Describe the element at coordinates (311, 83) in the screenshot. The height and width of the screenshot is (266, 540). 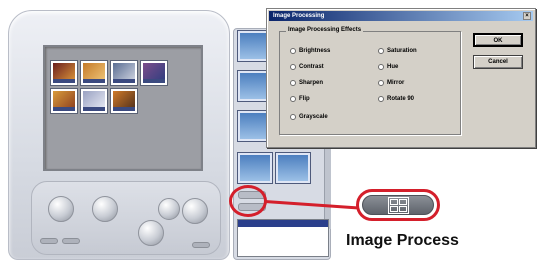
I see `effect-option-label: Sharpen` at that location.